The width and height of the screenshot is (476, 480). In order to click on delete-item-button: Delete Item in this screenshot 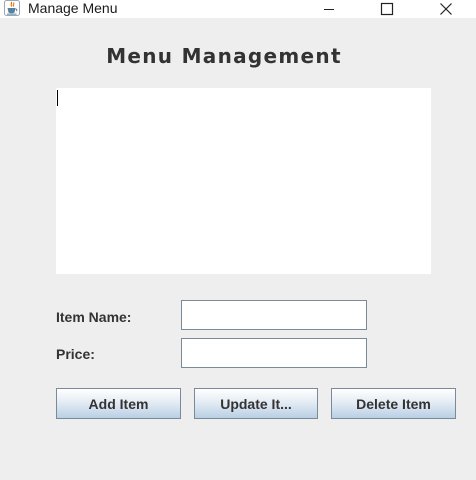, I will do `click(393, 403)`.